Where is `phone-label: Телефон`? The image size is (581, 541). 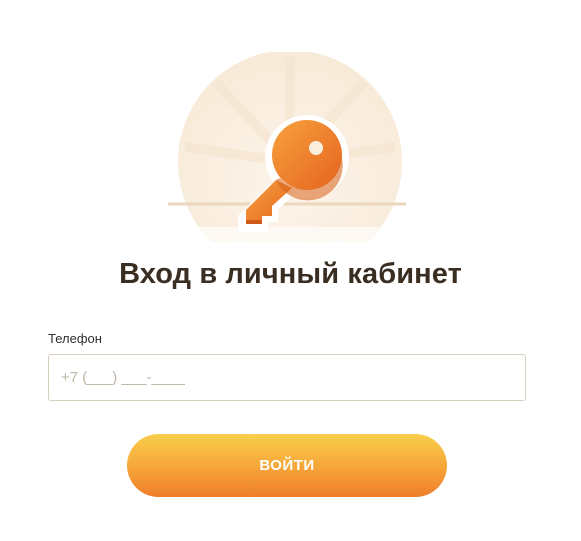 phone-label: Телефон is located at coordinates (75, 338).